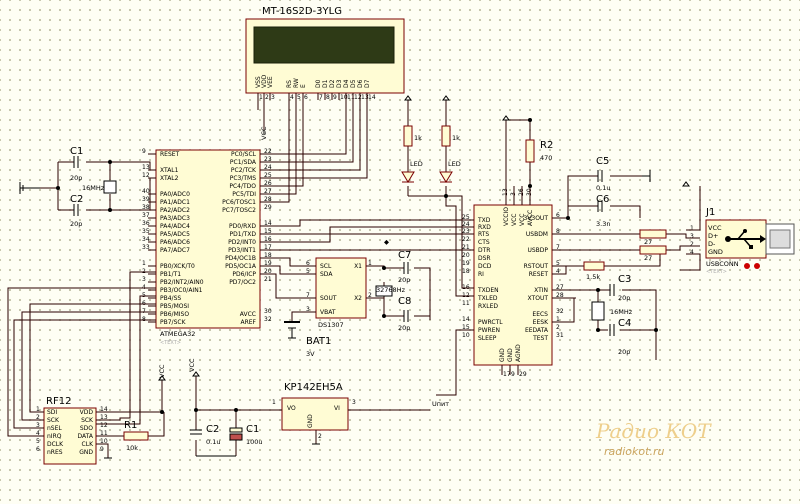 Image resolution: width=800 pixels, height=504 pixels. I want to click on ftdi-pin-label: VCCIO, so click(506, 216).